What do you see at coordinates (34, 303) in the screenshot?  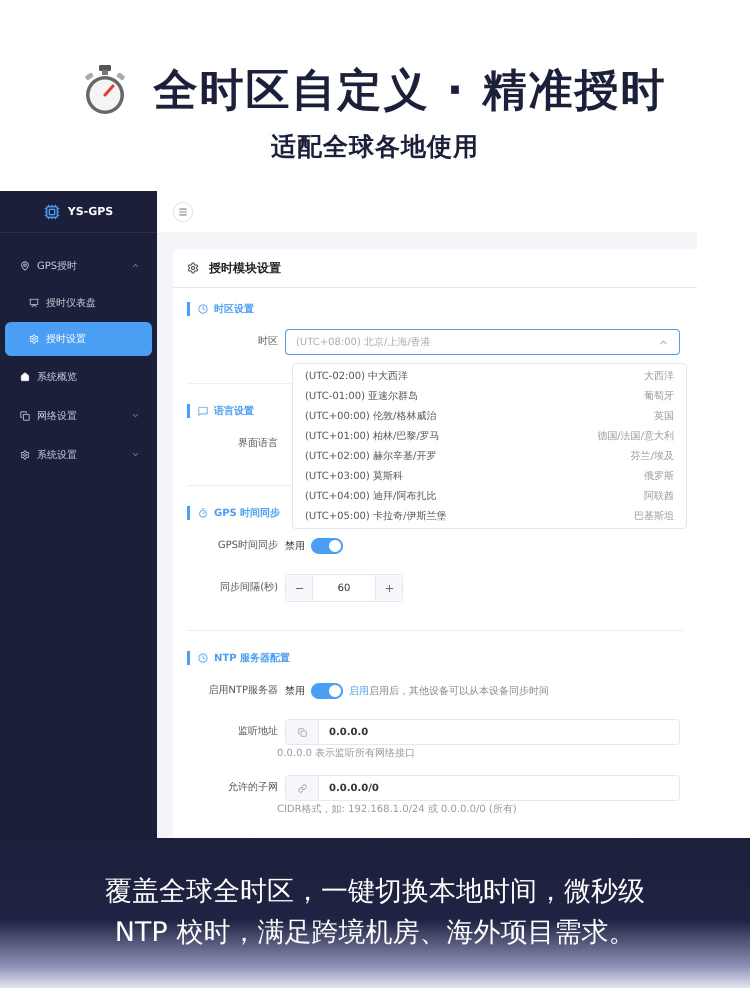 I see `presentation-icon` at bounding box center [34, 303].